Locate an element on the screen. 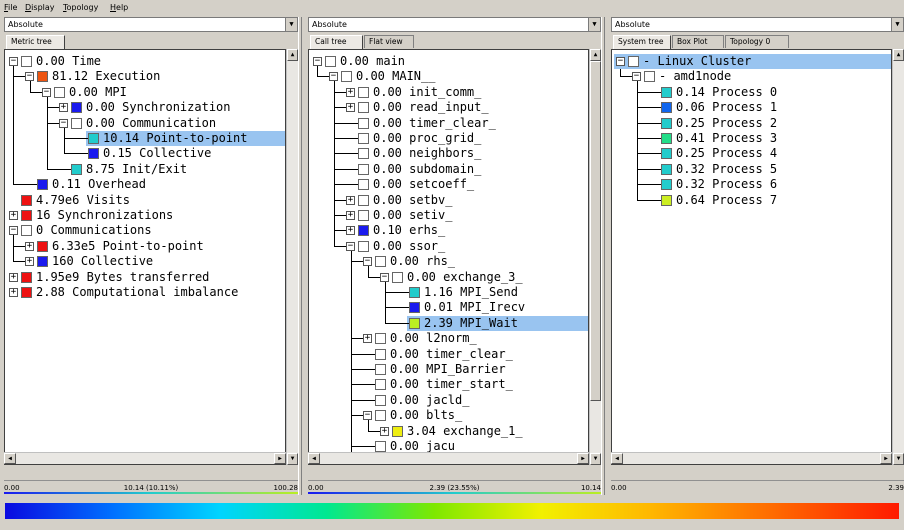 The image size is (904, 530). tree-row: 0.11 Overhead is located at coordinates (145, 184).